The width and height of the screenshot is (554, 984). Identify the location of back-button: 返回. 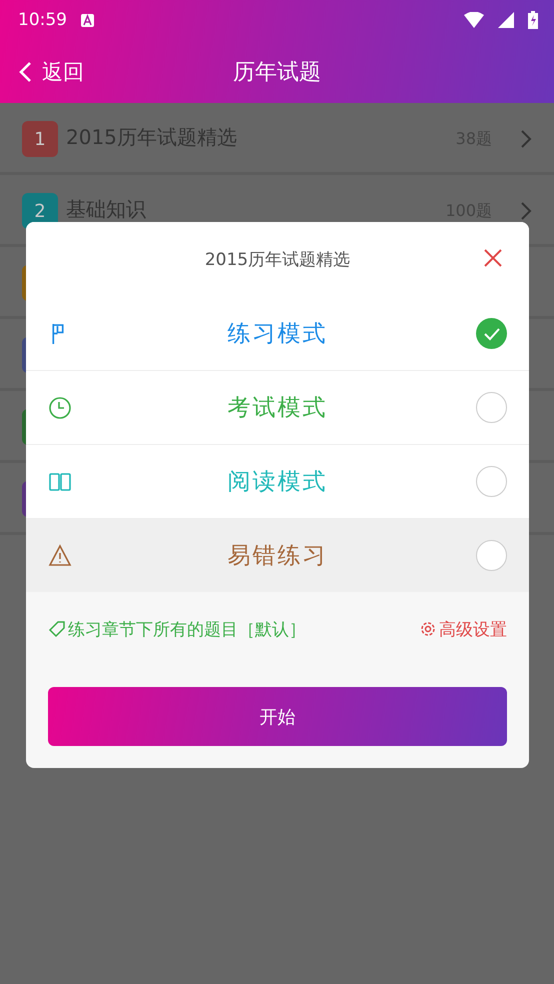
(51, 72).